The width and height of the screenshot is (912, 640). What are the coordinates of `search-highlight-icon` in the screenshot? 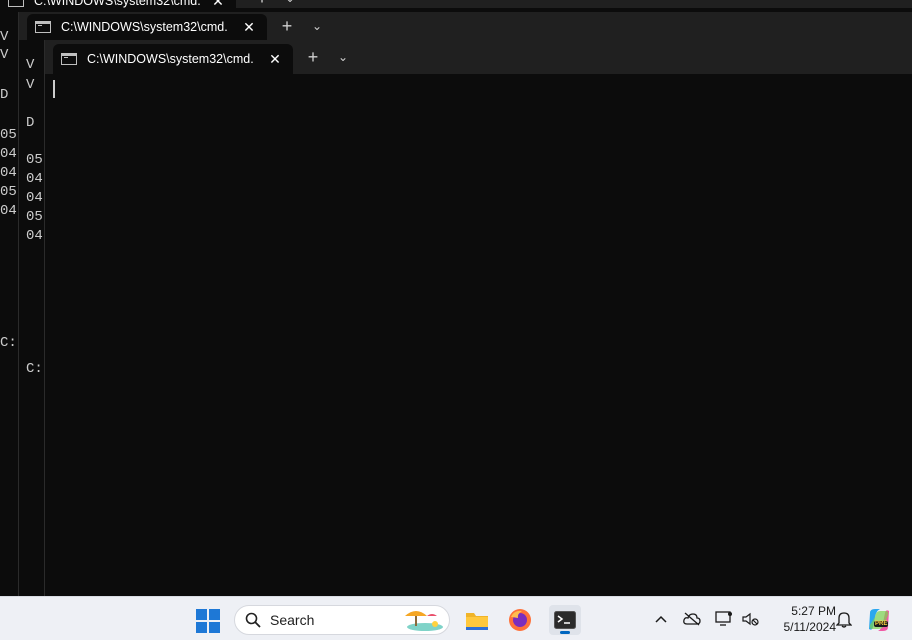 It's located at (424, 621).